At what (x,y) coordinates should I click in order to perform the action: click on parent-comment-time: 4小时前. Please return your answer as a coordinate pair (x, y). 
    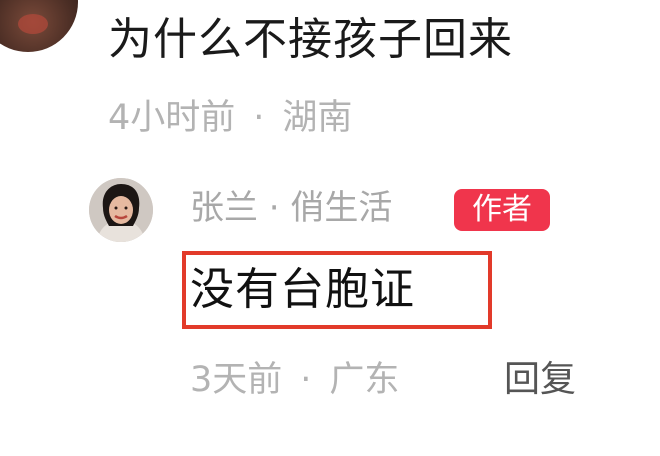
    Looking at the image, I should click on (172, 118).